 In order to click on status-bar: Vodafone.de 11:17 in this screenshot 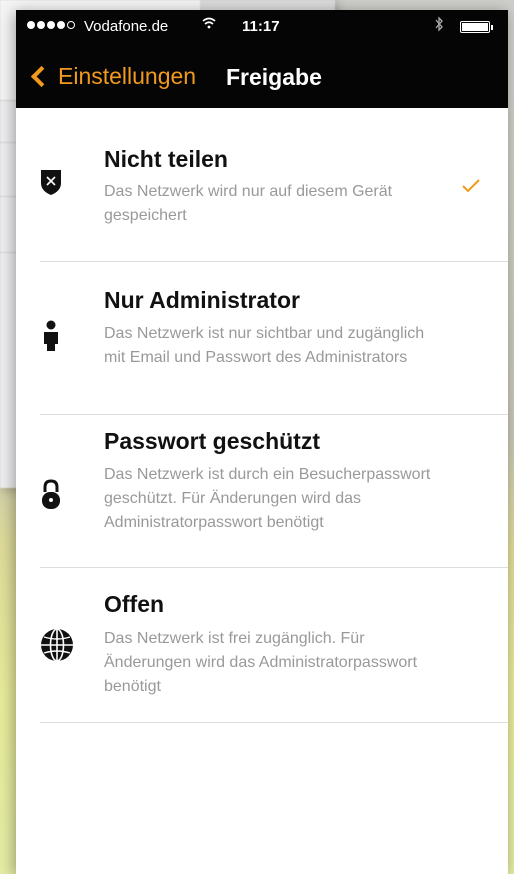, I will do `click(262, 28)`.